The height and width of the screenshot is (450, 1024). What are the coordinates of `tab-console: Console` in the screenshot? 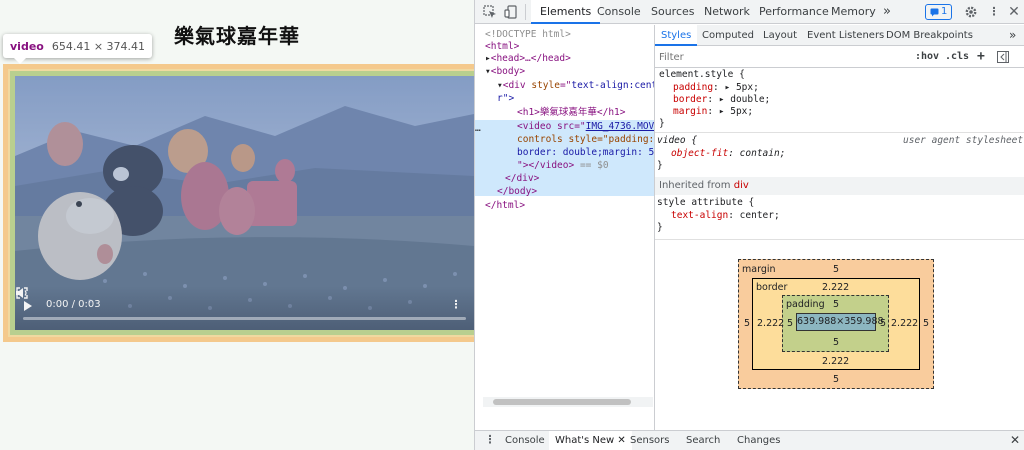 It's located at (619, 12).